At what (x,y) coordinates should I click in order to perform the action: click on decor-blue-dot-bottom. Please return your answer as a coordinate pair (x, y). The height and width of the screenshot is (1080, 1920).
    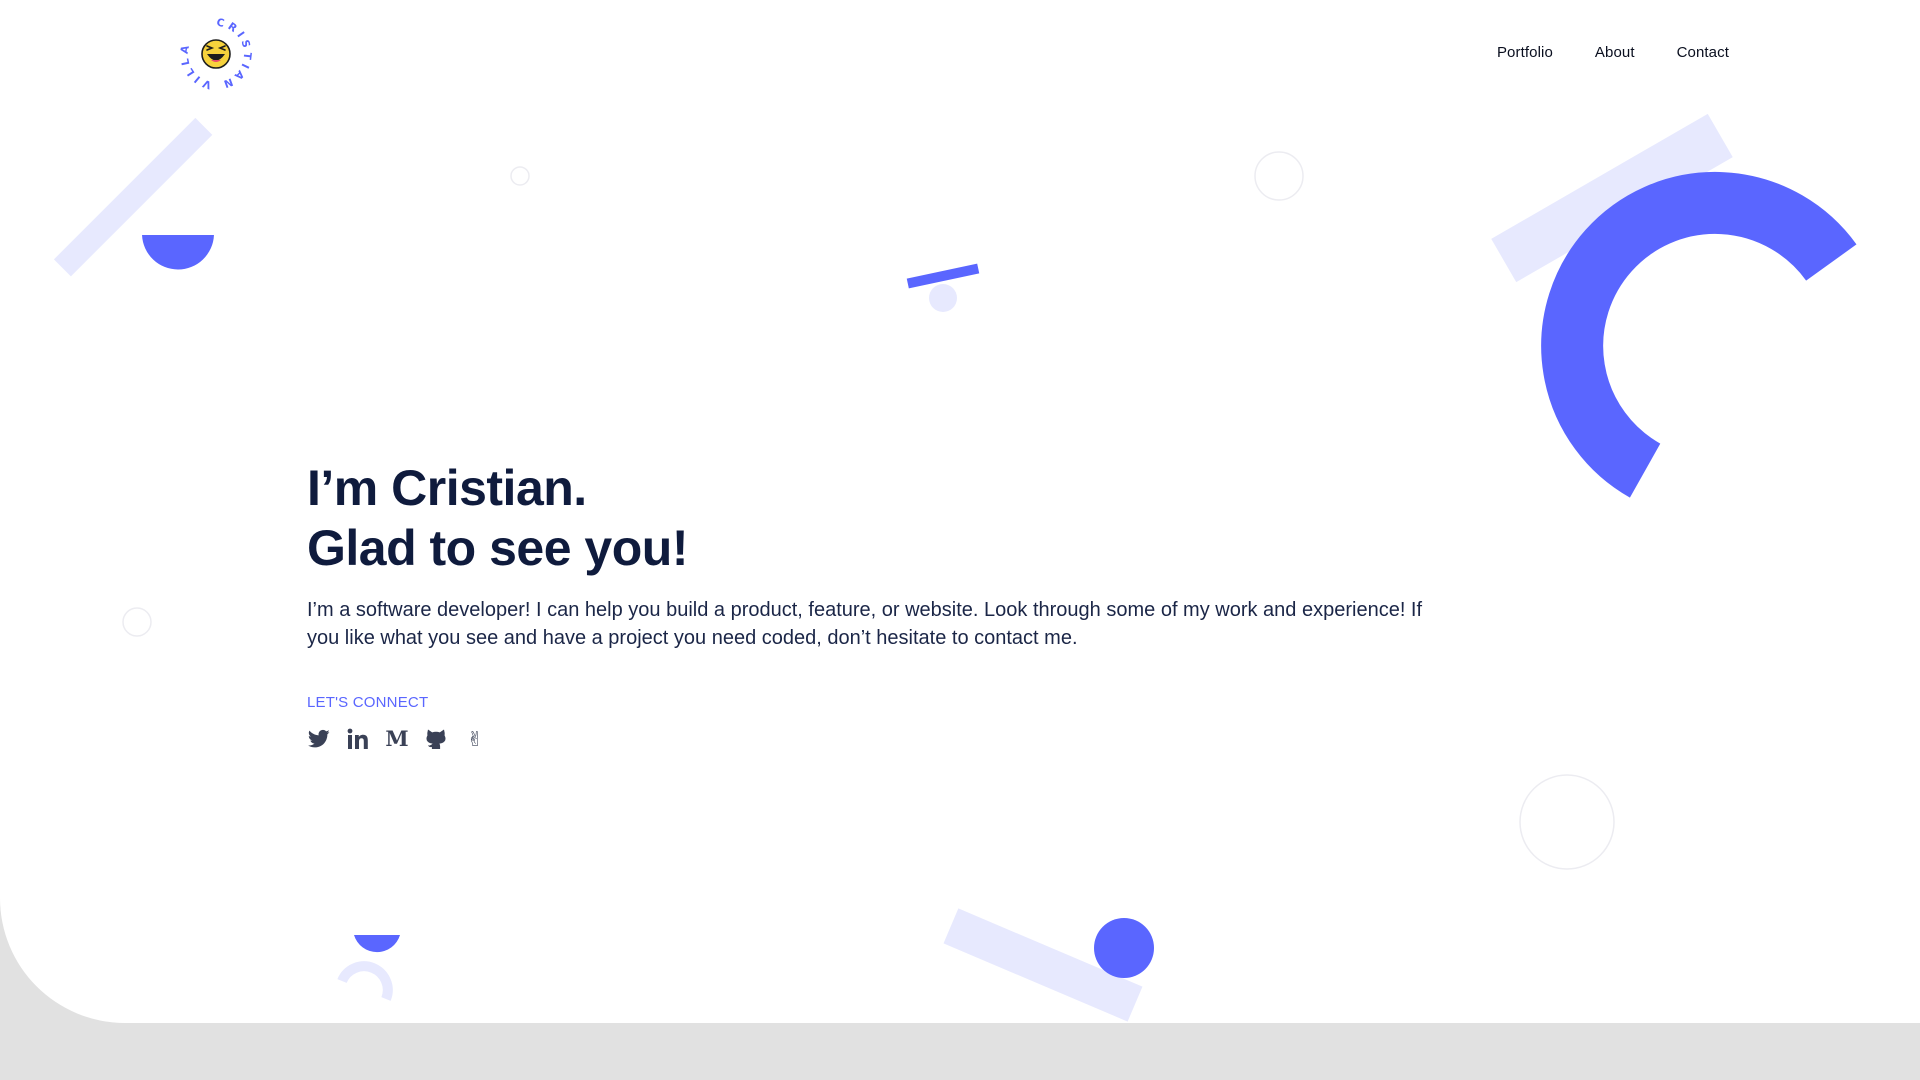
    Looking at the image, I should click on (1124, 948).